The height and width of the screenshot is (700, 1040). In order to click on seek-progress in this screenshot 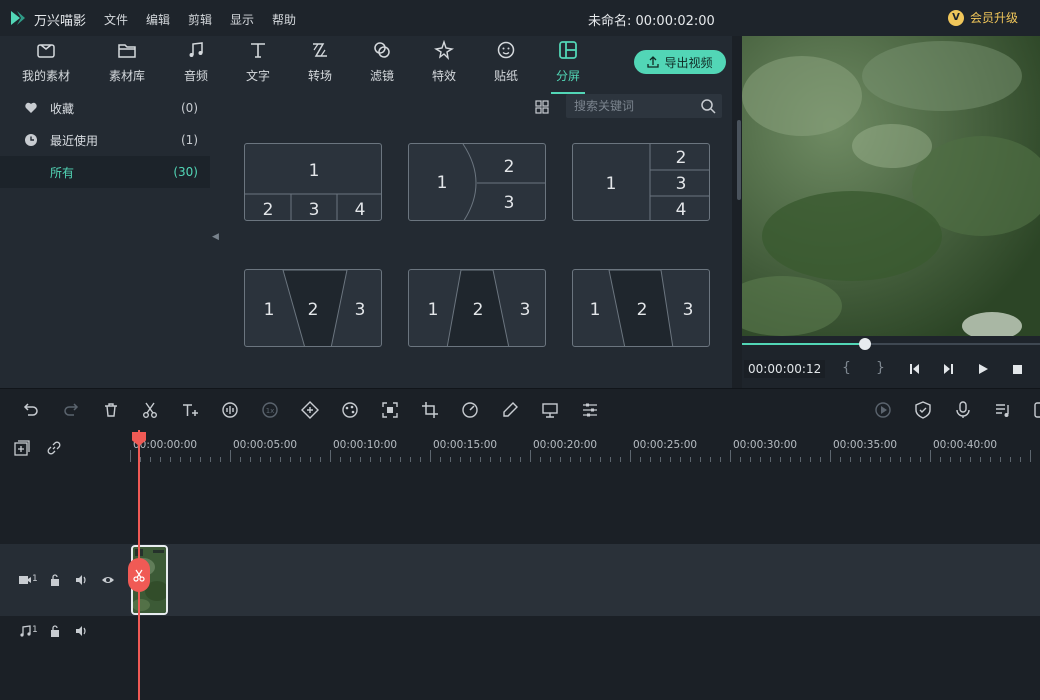, I will do `click(803, 344)`.